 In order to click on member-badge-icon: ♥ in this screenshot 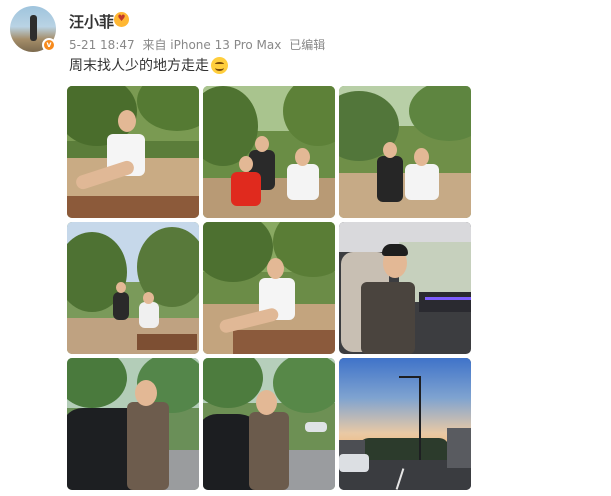, I will do `click(121, 19)`.